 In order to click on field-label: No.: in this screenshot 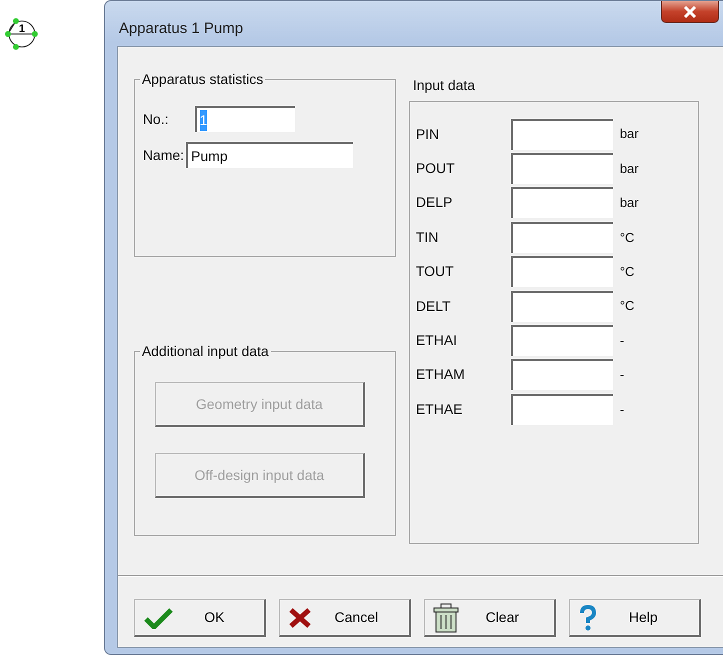, I will do `click(155, 119)`.